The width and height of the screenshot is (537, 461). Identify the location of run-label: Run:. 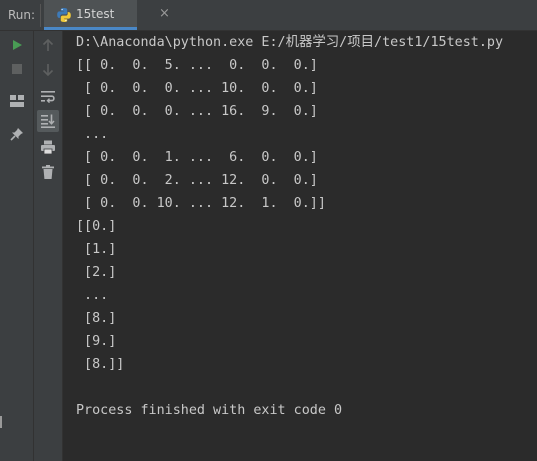
(22, 15).